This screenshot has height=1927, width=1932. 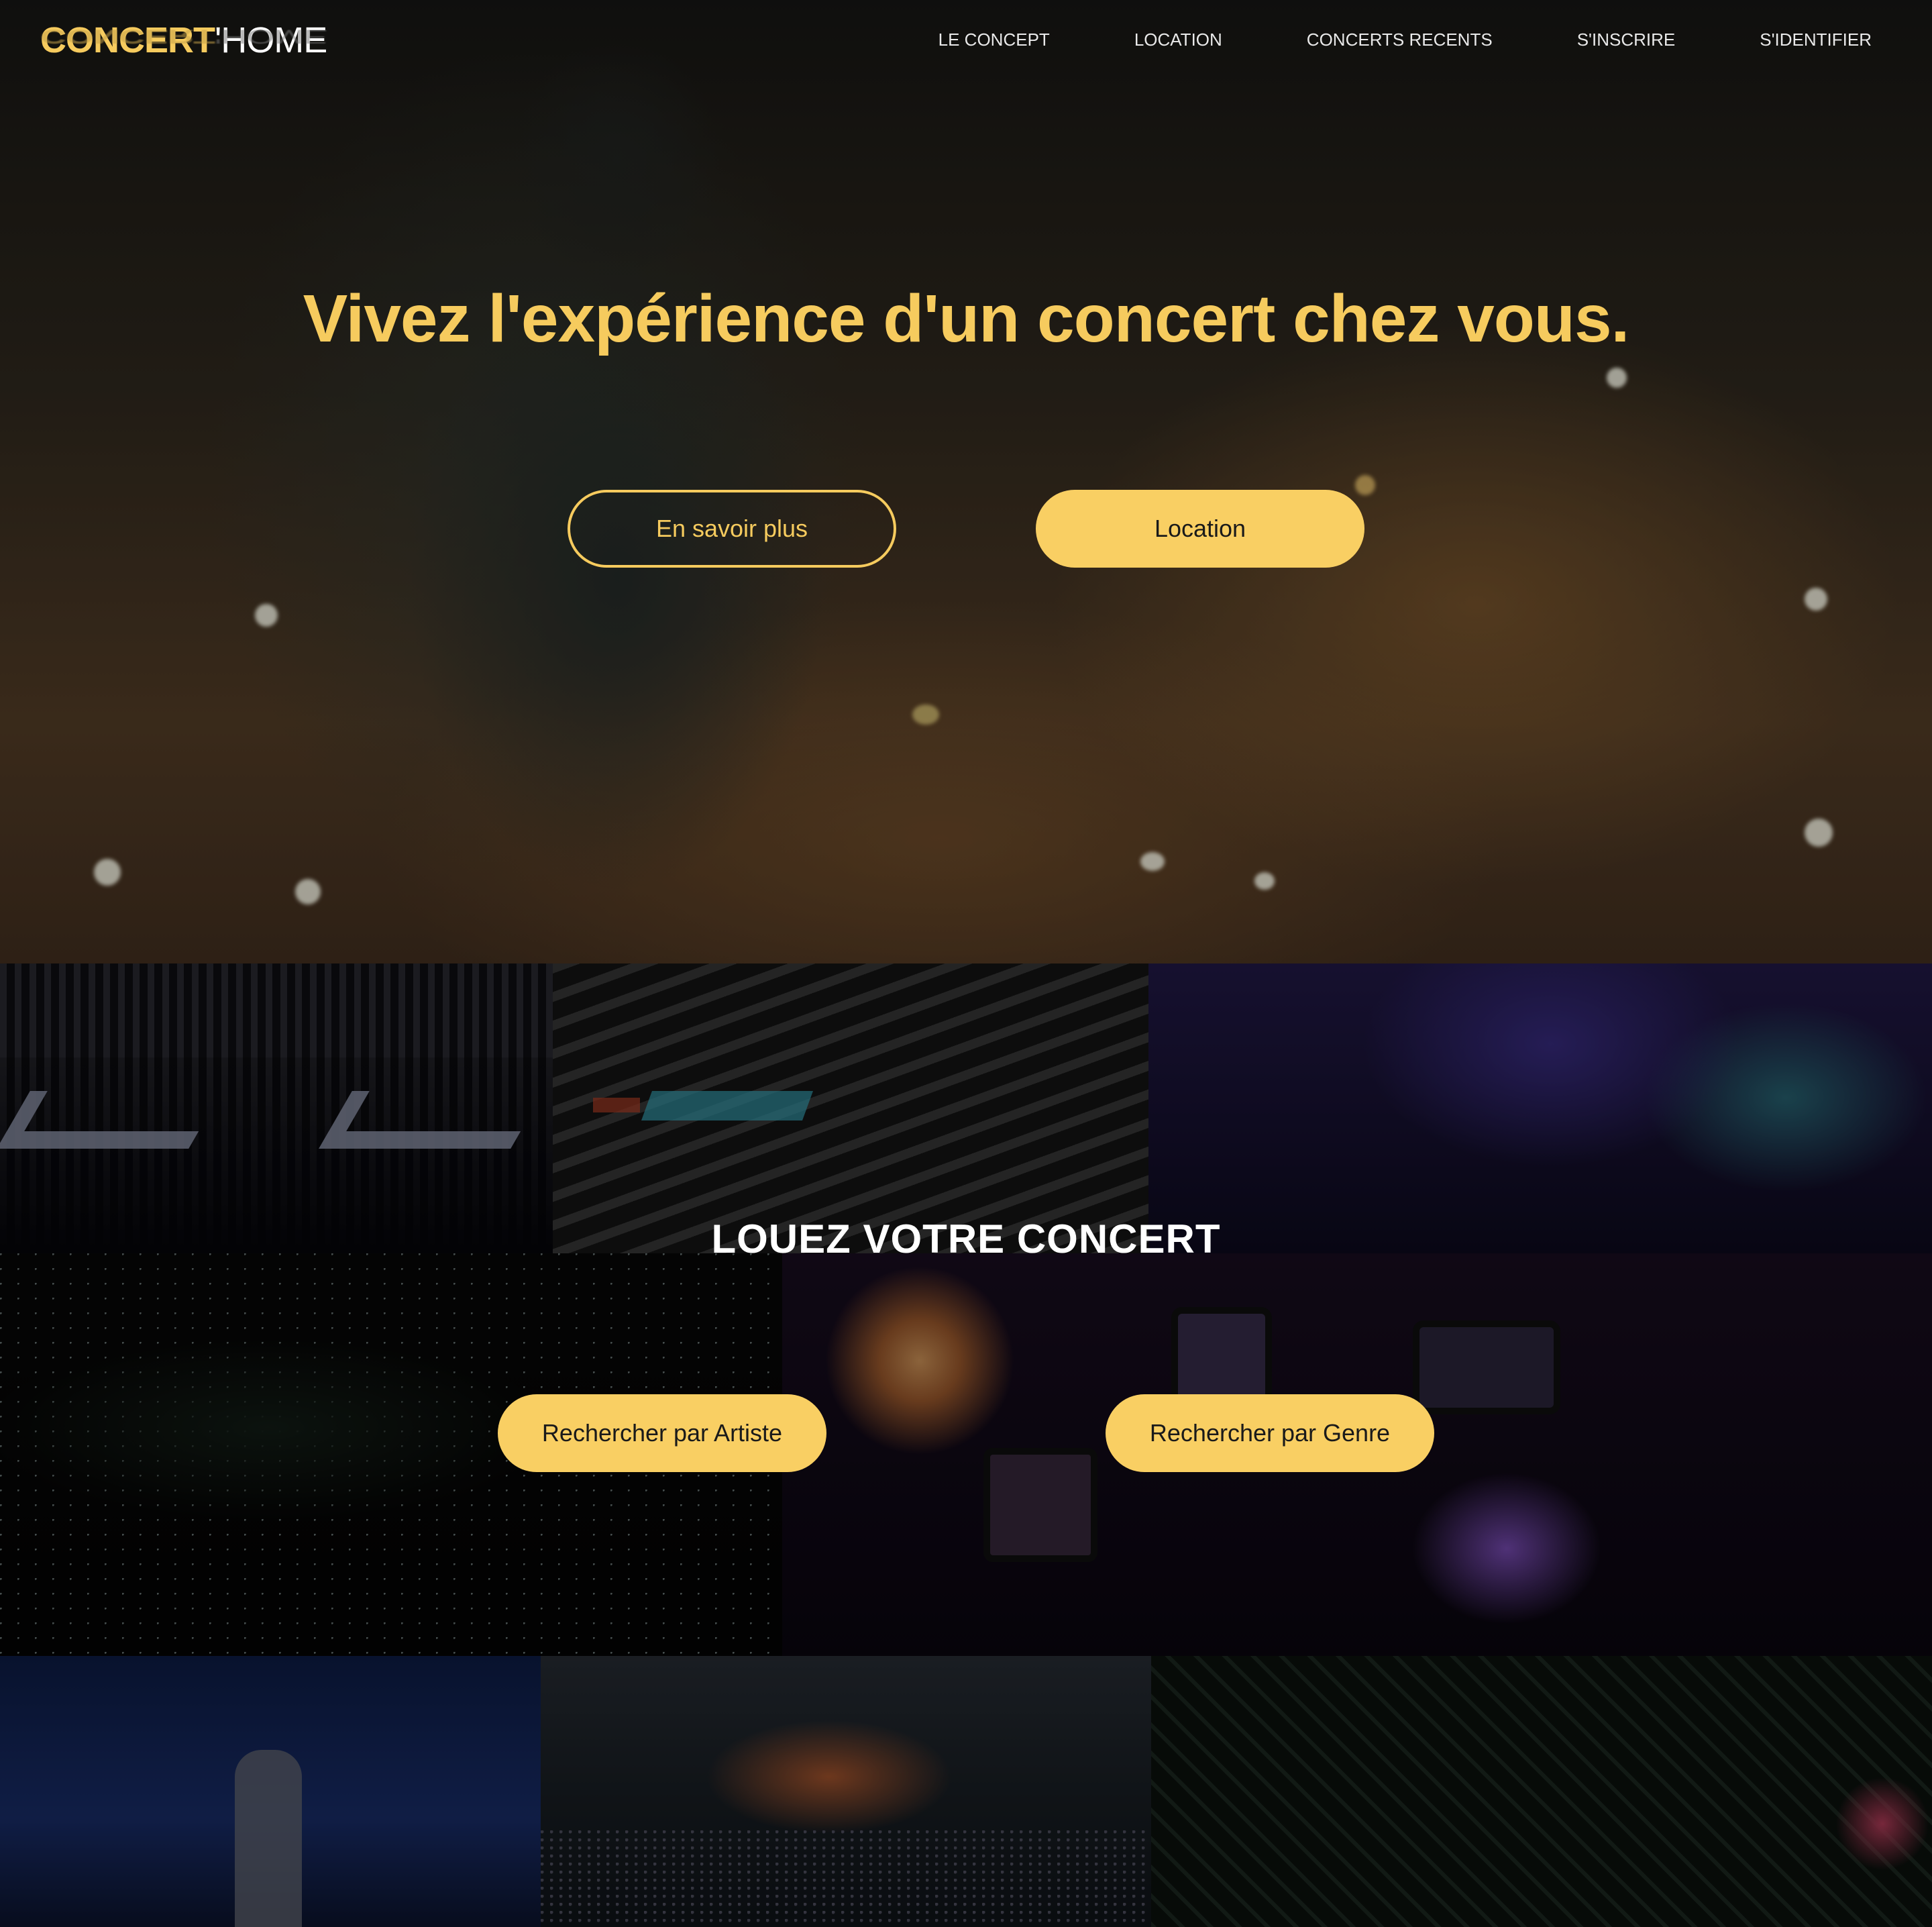 I want to click on gallery-image-stage-lights, so click(x=276, y=1108).